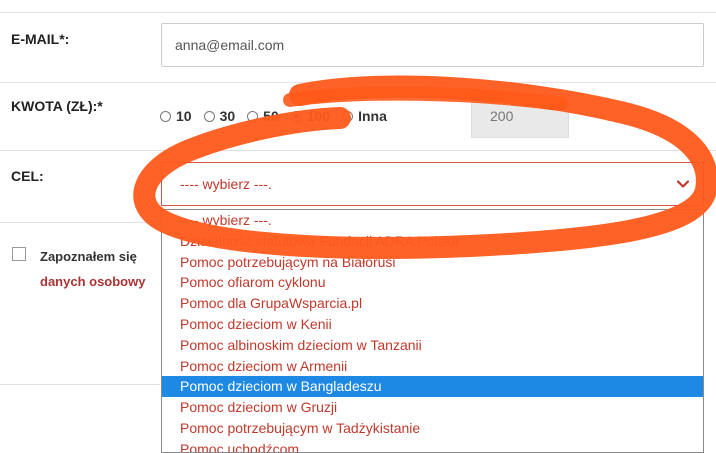 This screenshot has height=453, width=716. What do you see at coordinates (279, 116) in the screenshot?
I see `amount-radio-group: 10 30 50 100 Inna` at bounding box center [279, 116].